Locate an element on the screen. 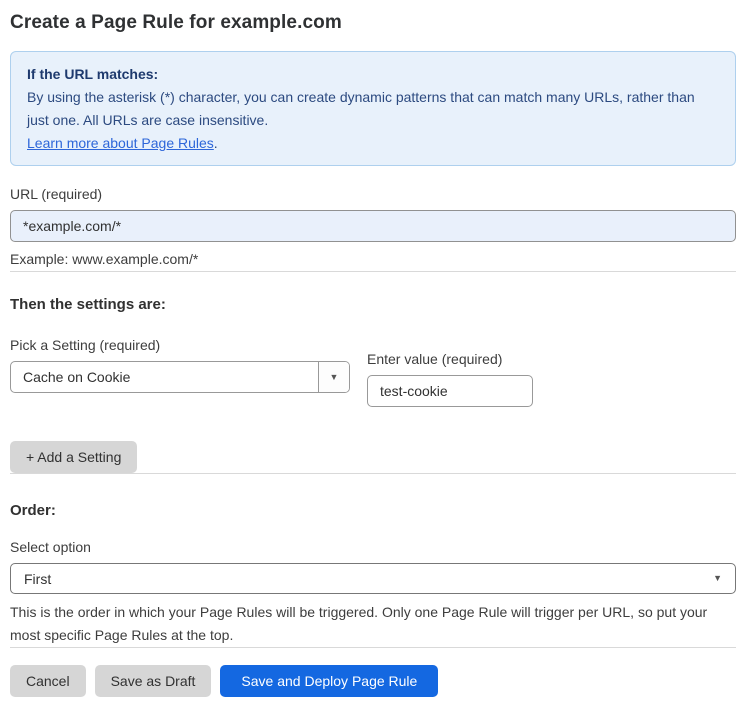  setting-select: Cache on Cookie ▼ is located at coordinates (180, 377).